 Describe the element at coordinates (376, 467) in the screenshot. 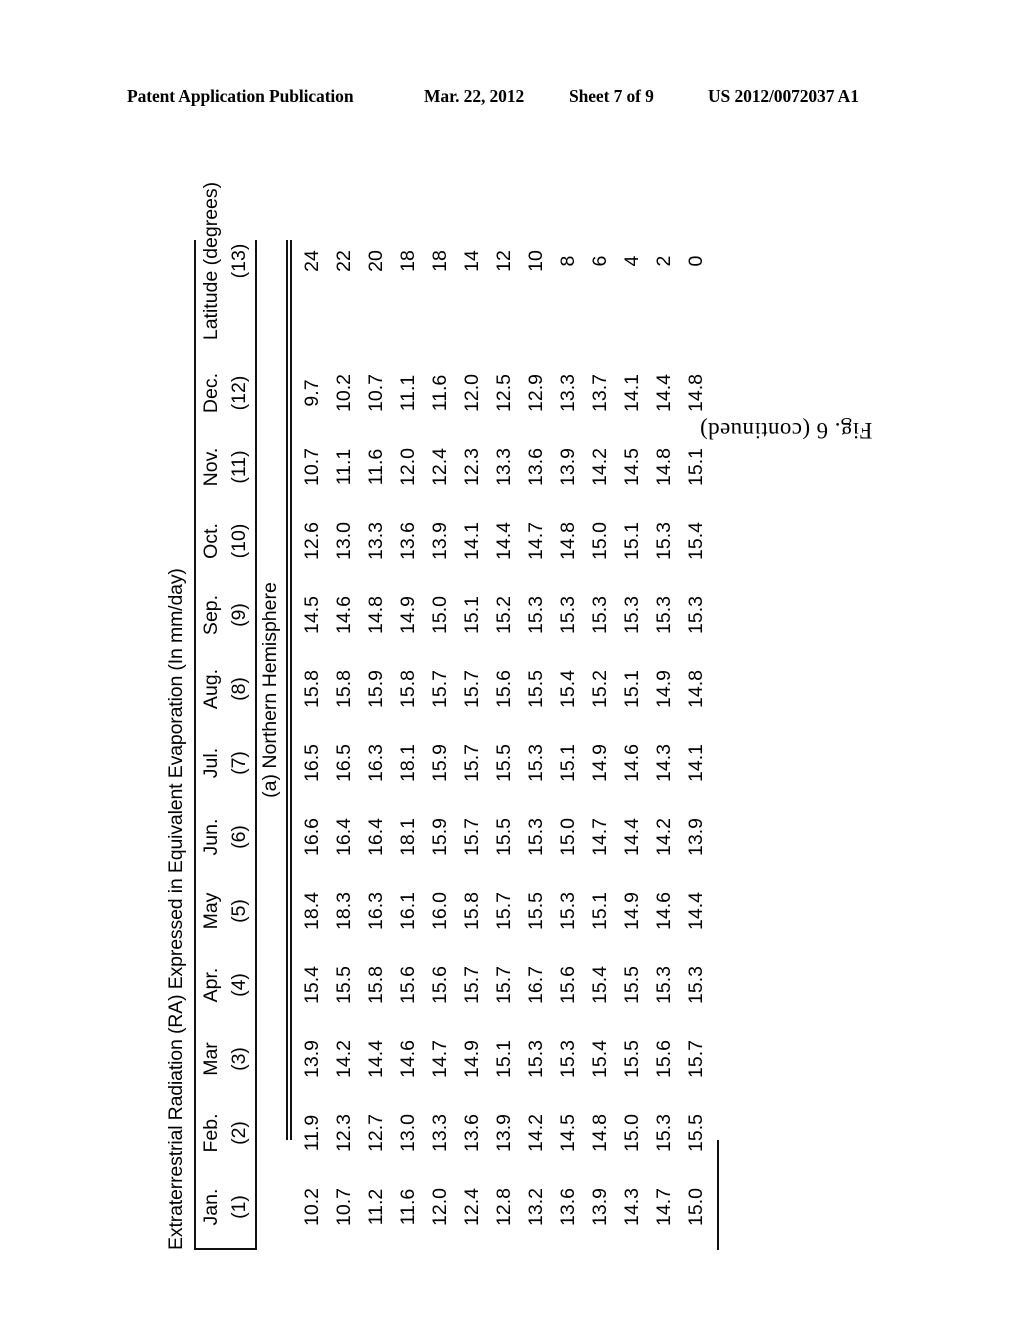

I see `table-cell: 11.6` at that location.